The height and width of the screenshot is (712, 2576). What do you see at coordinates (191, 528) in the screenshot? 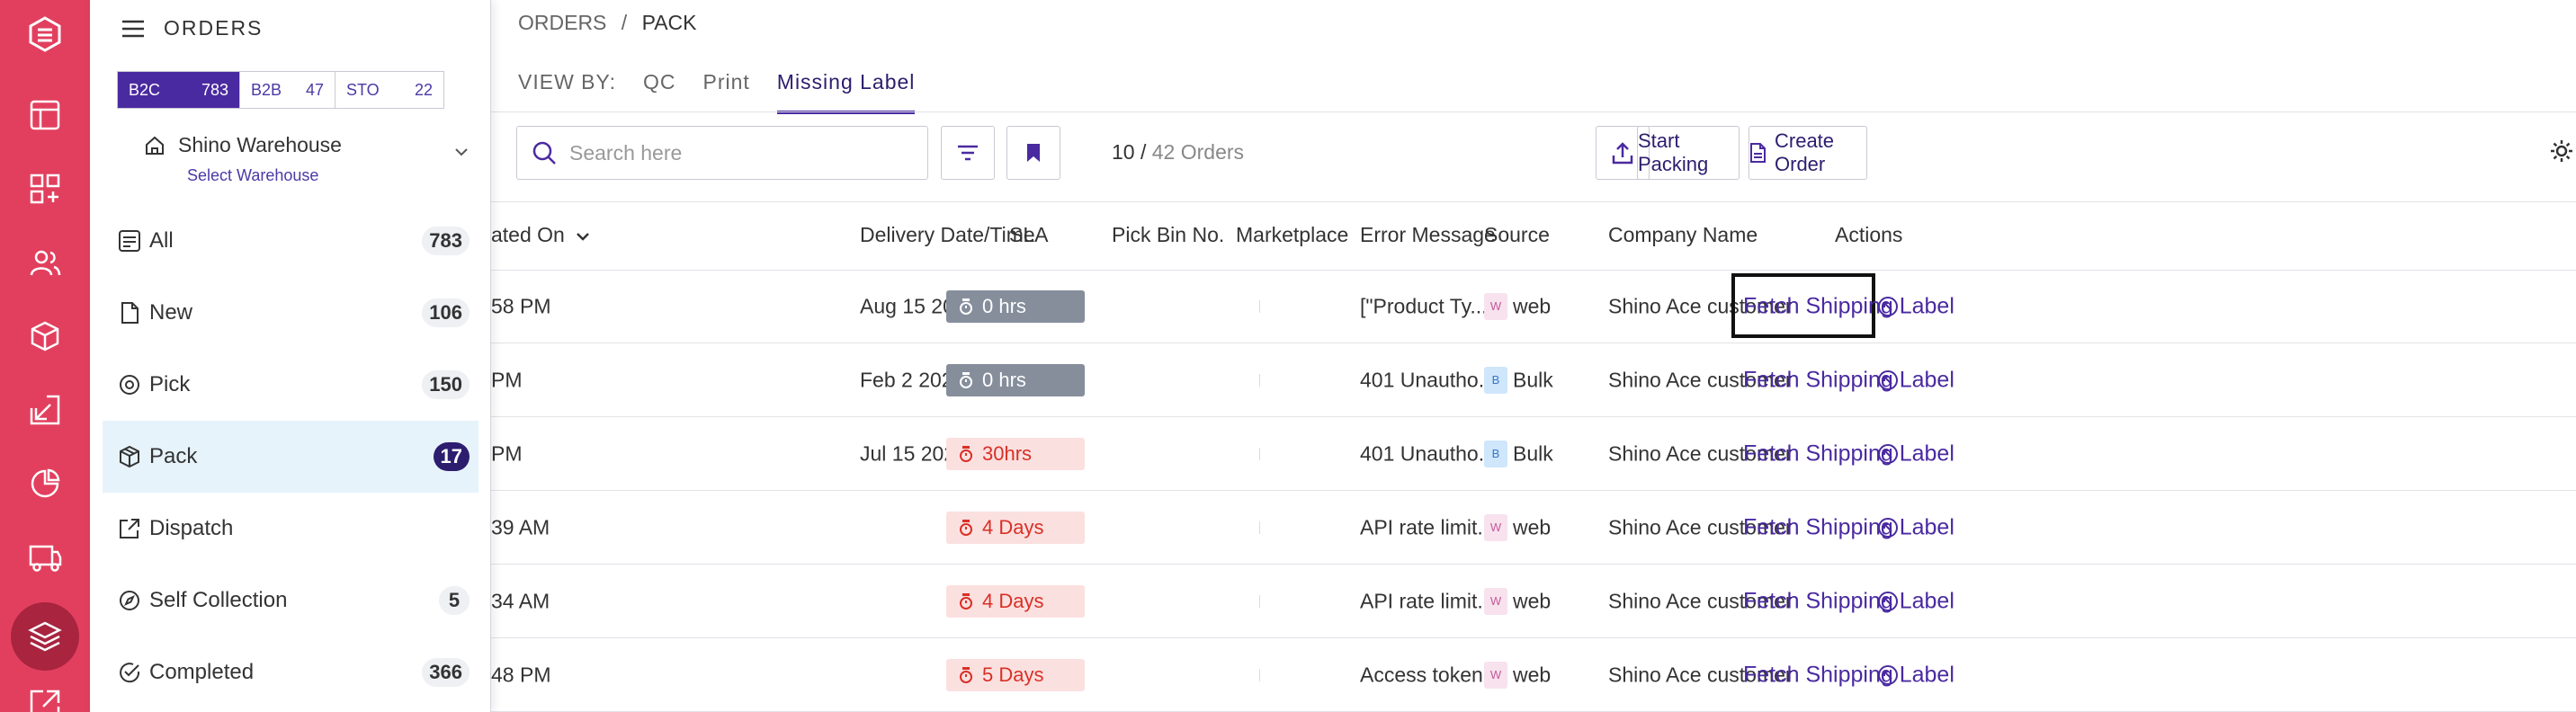
I see `nav-label: Dispatch` at bounding box center [191, 528].